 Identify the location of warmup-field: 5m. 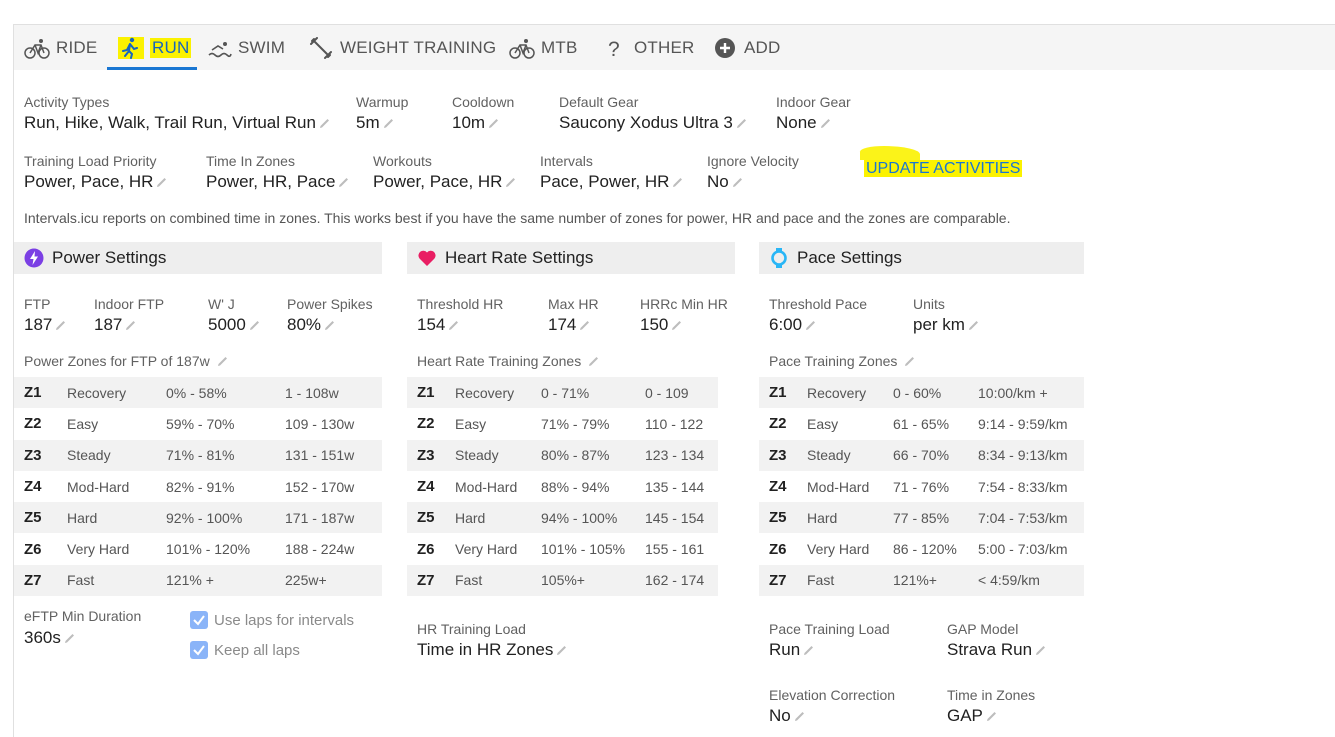
(375, 123).